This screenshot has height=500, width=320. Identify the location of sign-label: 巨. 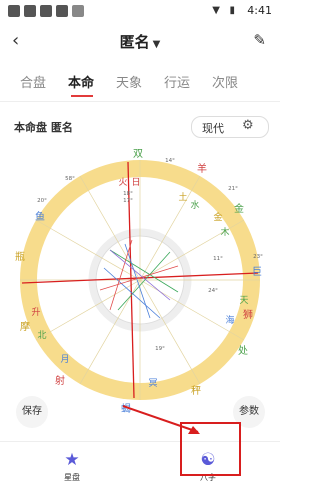
(257, 272).